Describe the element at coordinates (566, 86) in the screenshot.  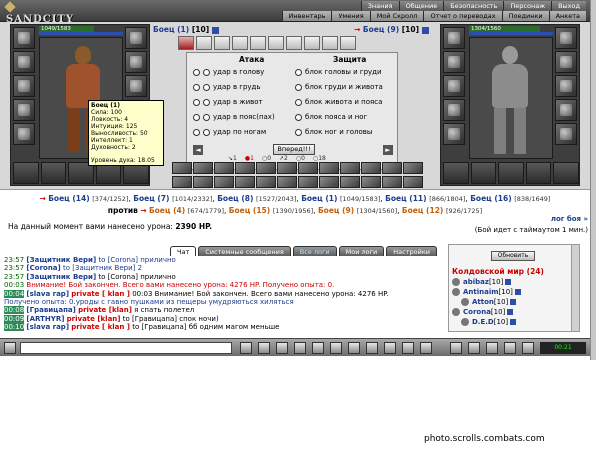
I see `shield-slot` at that location.